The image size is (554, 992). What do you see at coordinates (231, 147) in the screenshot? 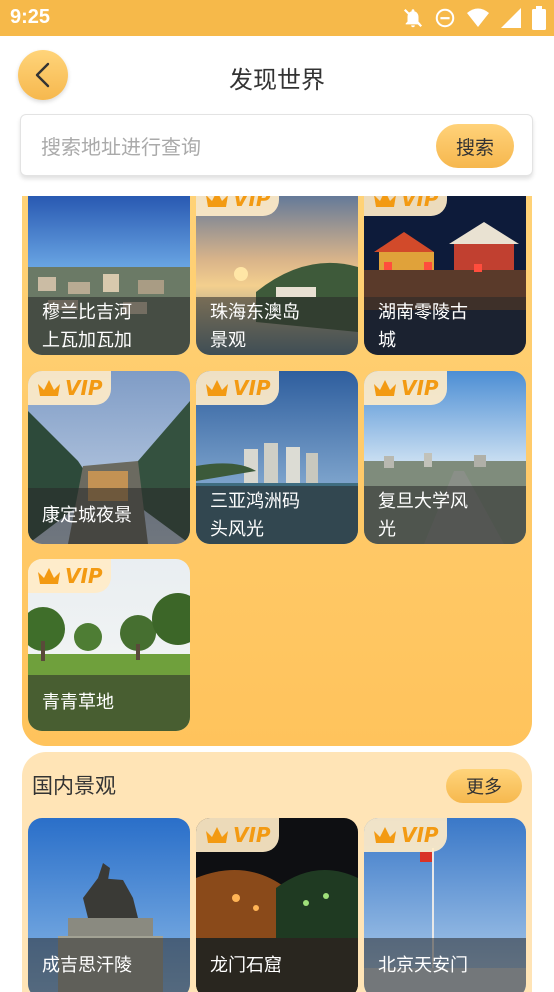
I see `search-input` at bounding box center [231, 147].